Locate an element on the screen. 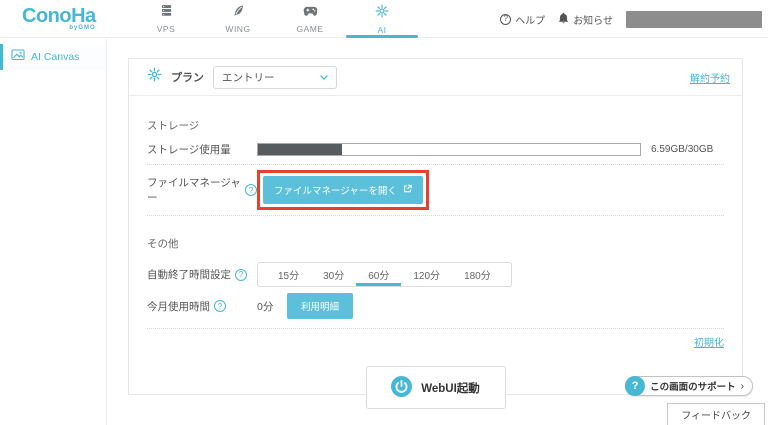  canvas-image-icon is located at coordinates (18, 57).